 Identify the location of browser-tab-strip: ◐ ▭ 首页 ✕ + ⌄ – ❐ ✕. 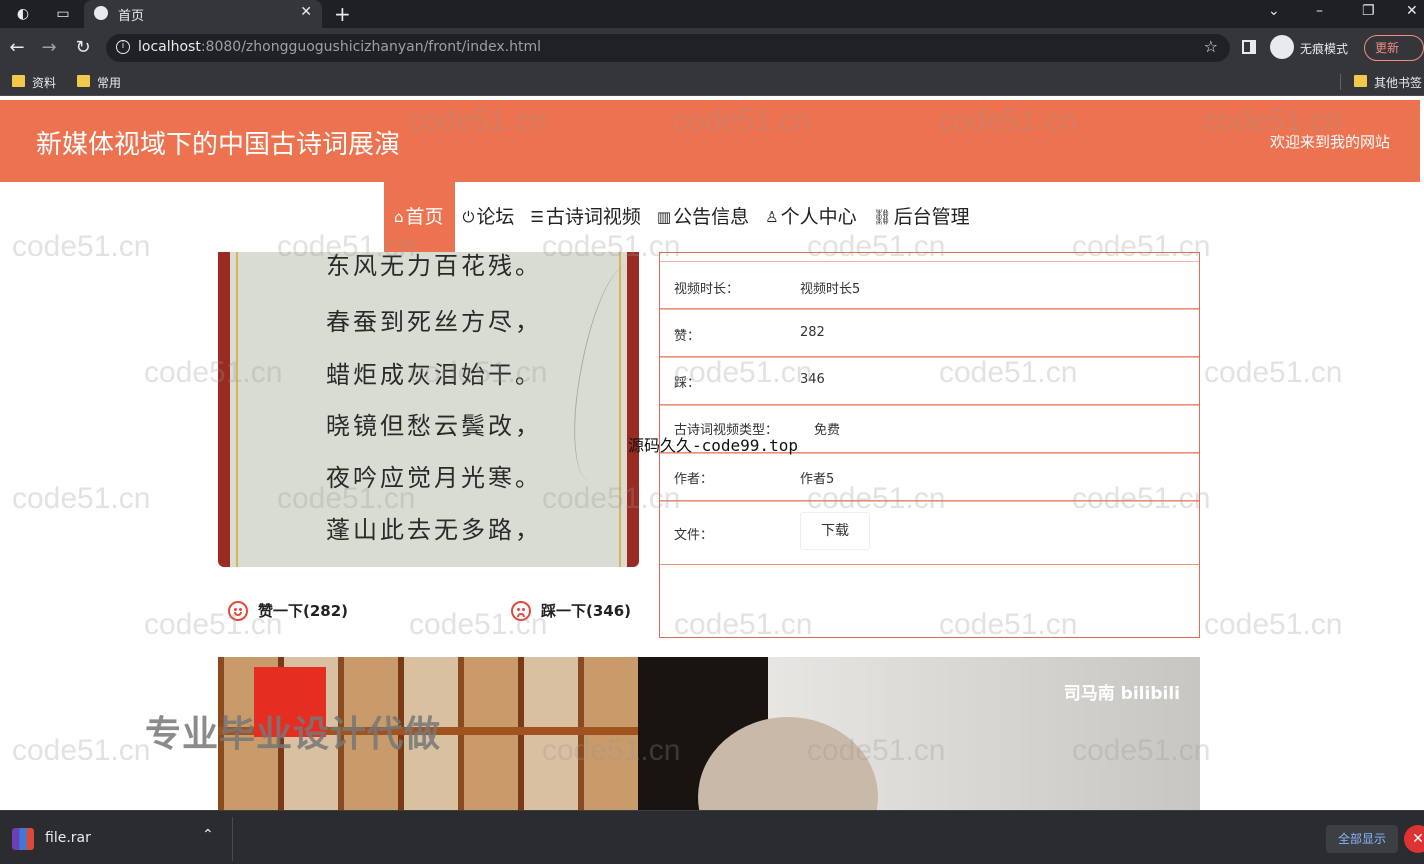
(712, 14).